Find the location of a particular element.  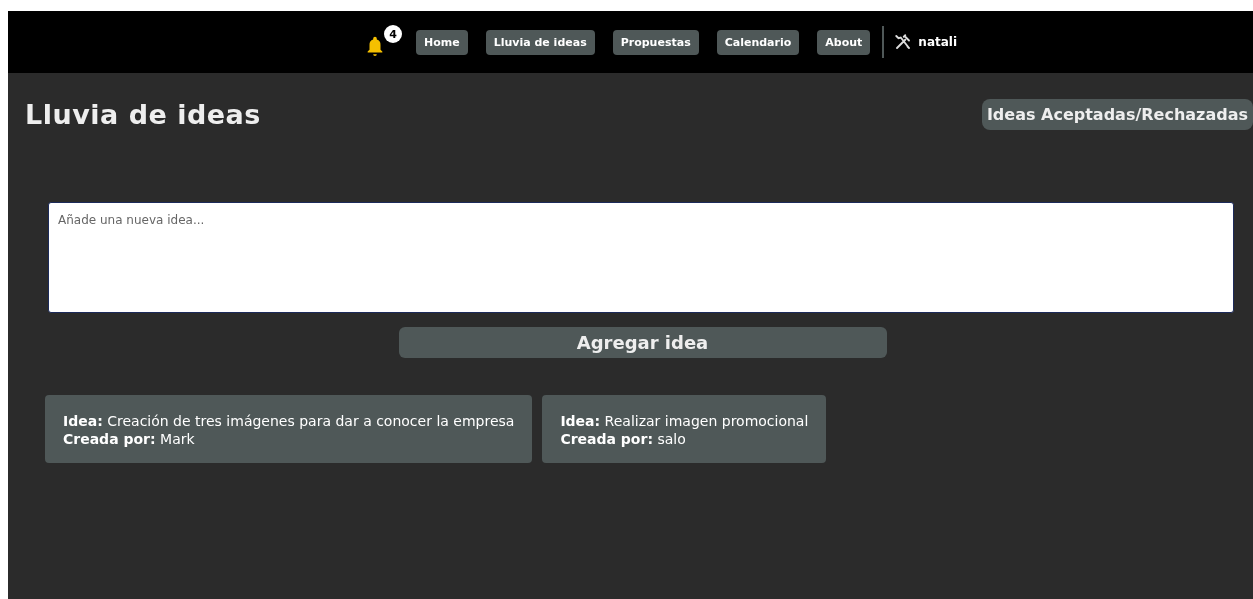

notification-badge: 4 is located at coordinates (392, 34).